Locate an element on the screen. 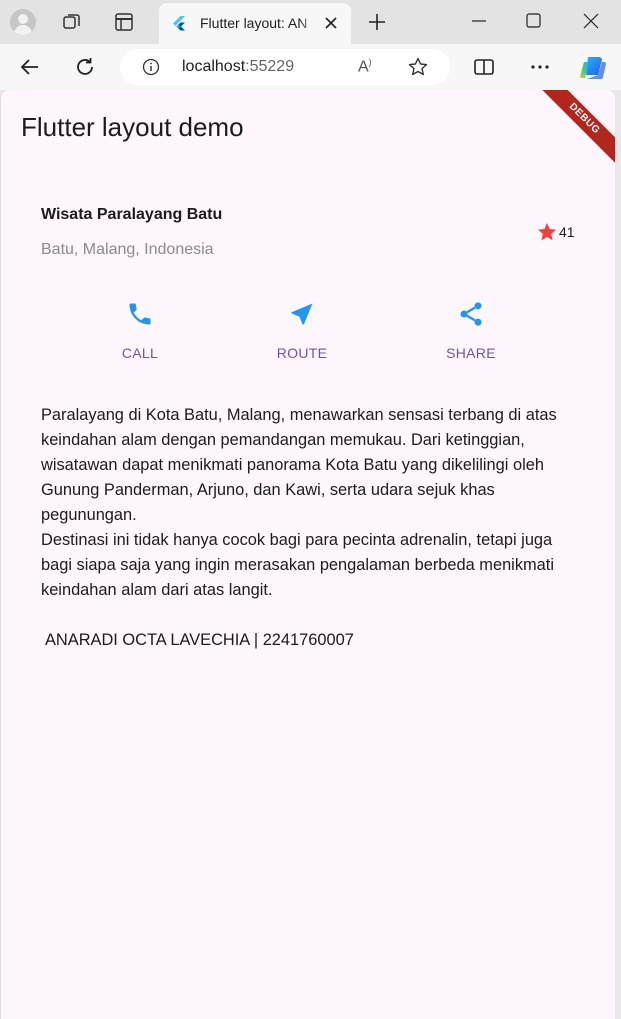 The height and width of the screenshot is (1019, 621). share-icon is located at coordinates (471, 314).